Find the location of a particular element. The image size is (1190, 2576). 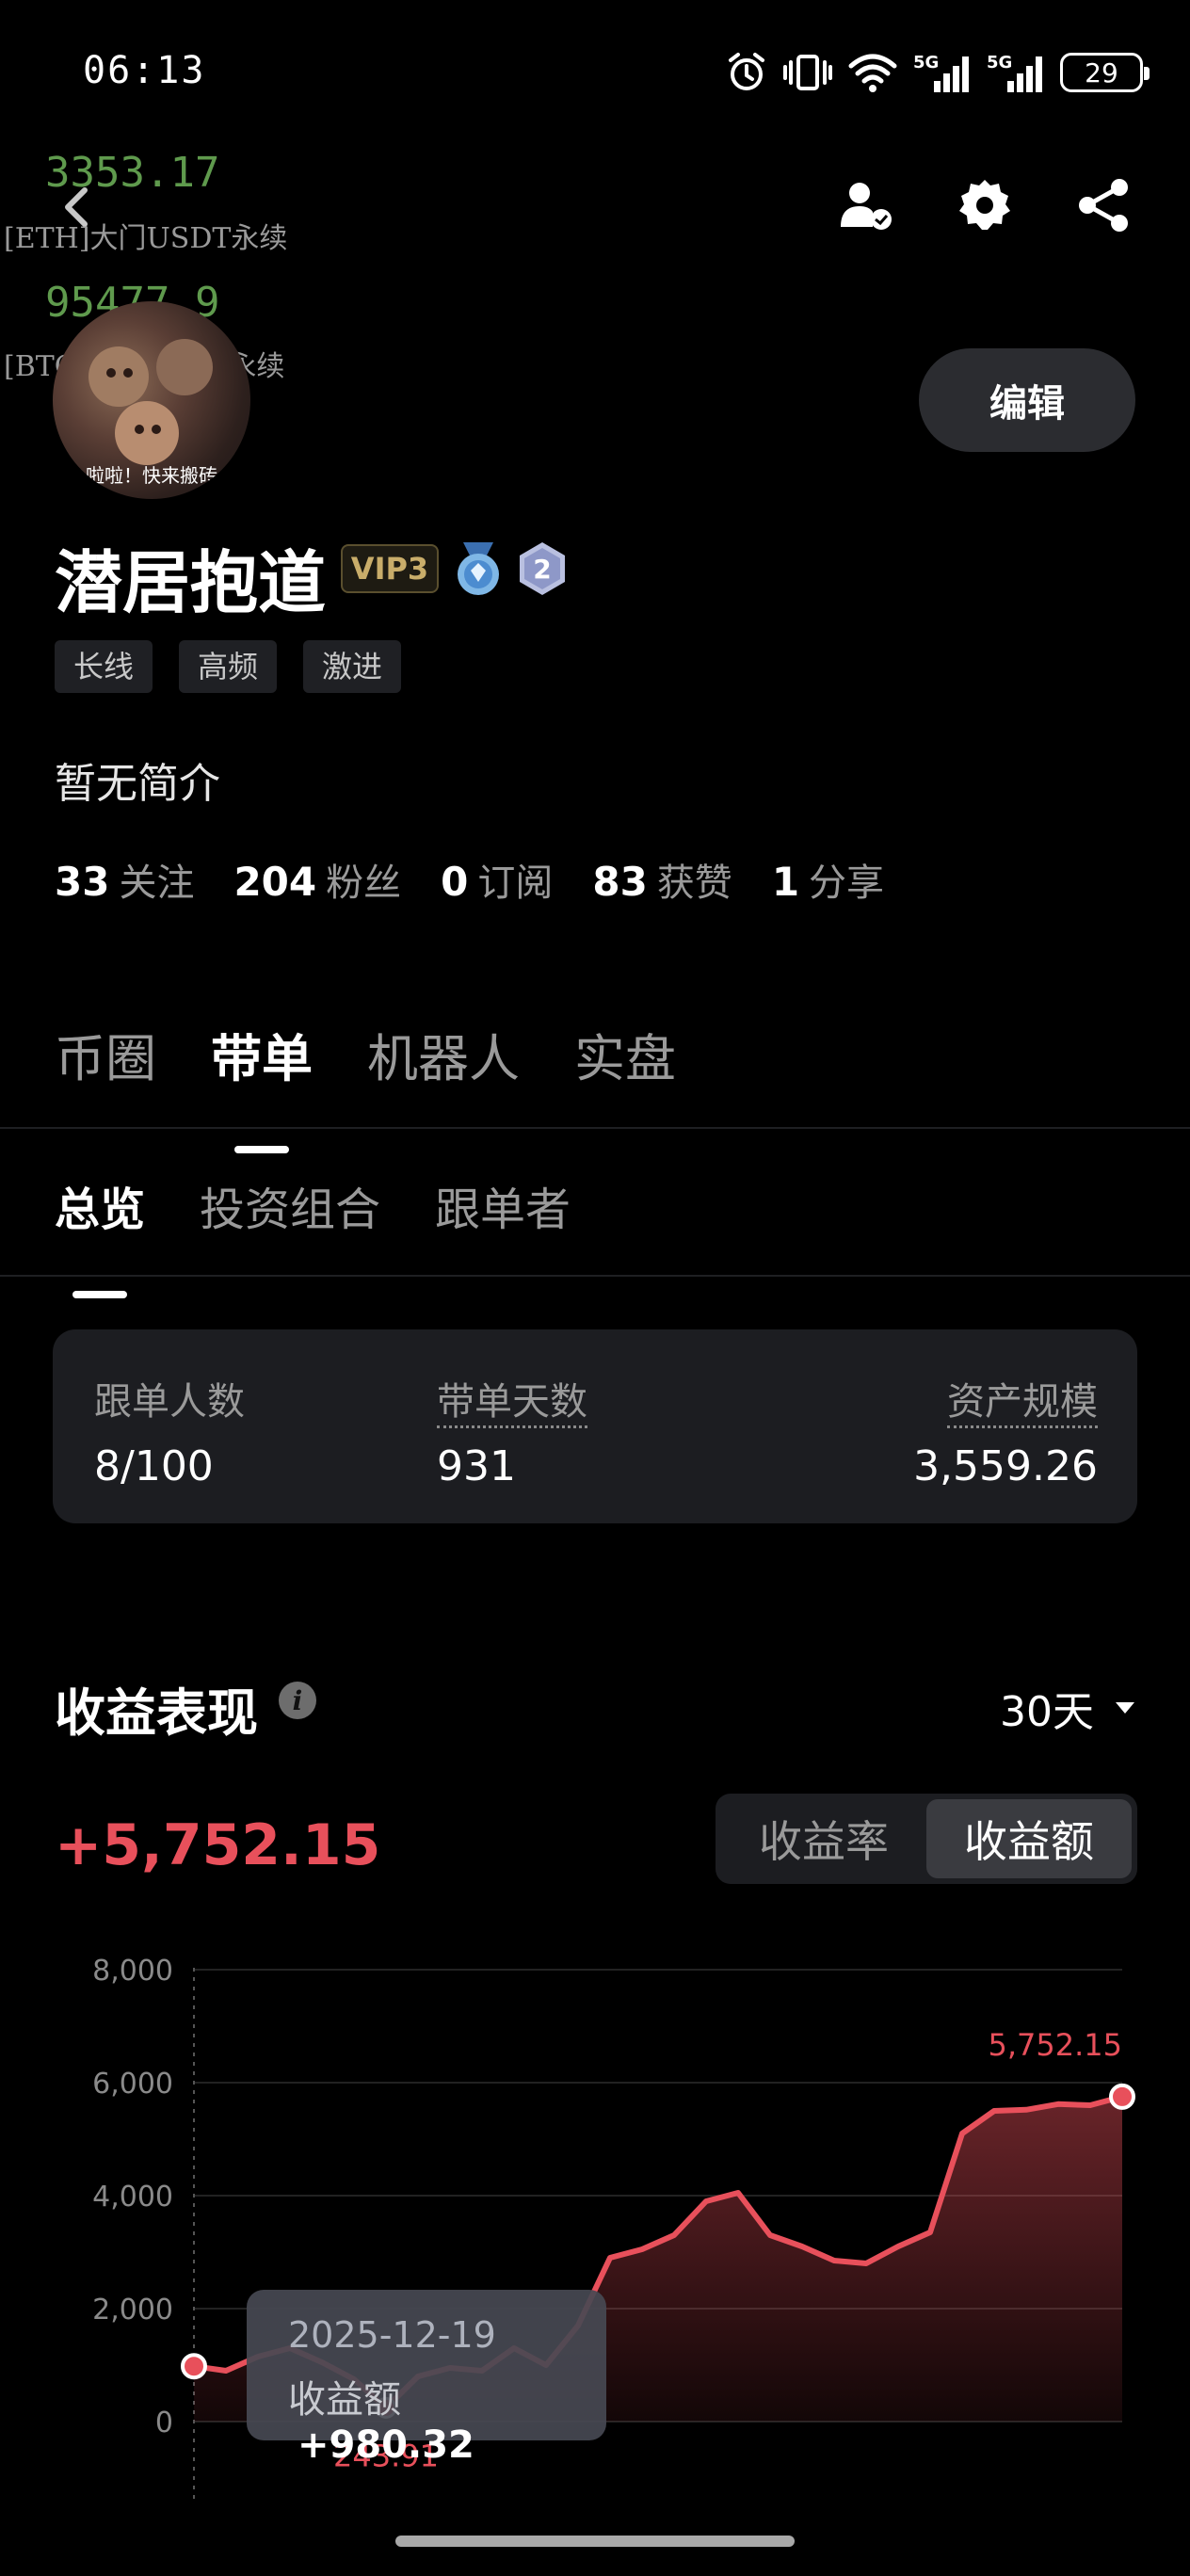

stat-num: 33 is located at coordinates (82, 882).